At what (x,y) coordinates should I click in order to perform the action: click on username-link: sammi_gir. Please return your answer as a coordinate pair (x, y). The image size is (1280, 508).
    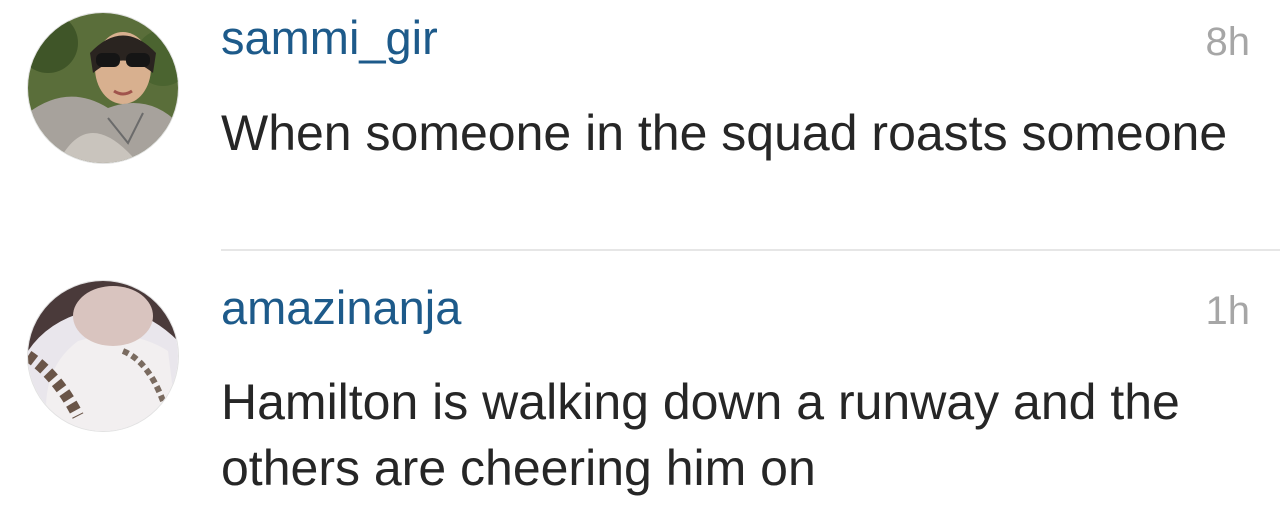
    Looking at the image, I should click on (329, 37).